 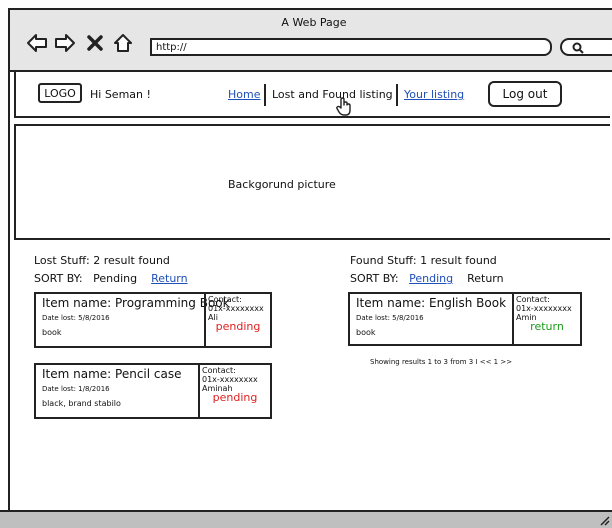 What do you see at coordinates (314, 22) in the screenshot?
I see `window-title: A Web Page` at bounding box center [314, 22].